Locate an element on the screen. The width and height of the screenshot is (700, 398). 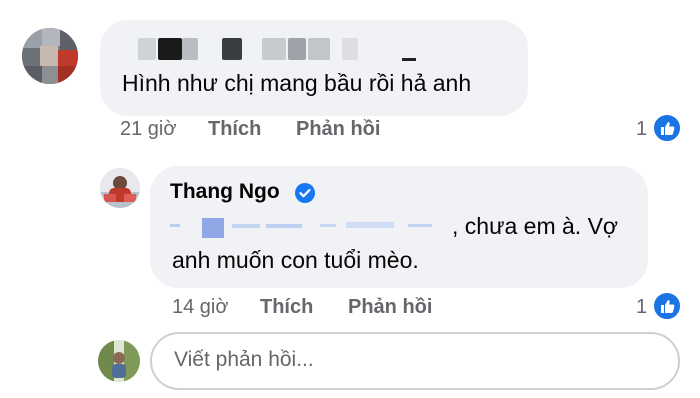
reply1-text-line2: anh muốn con tuổi mèo. is located at coordinates (295, 260).